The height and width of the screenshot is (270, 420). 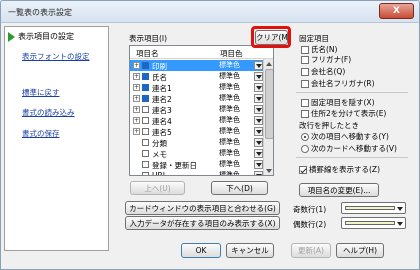 I want to click on checkbox-label: 会社名フリガナ(R), so click(x=343, y=83).